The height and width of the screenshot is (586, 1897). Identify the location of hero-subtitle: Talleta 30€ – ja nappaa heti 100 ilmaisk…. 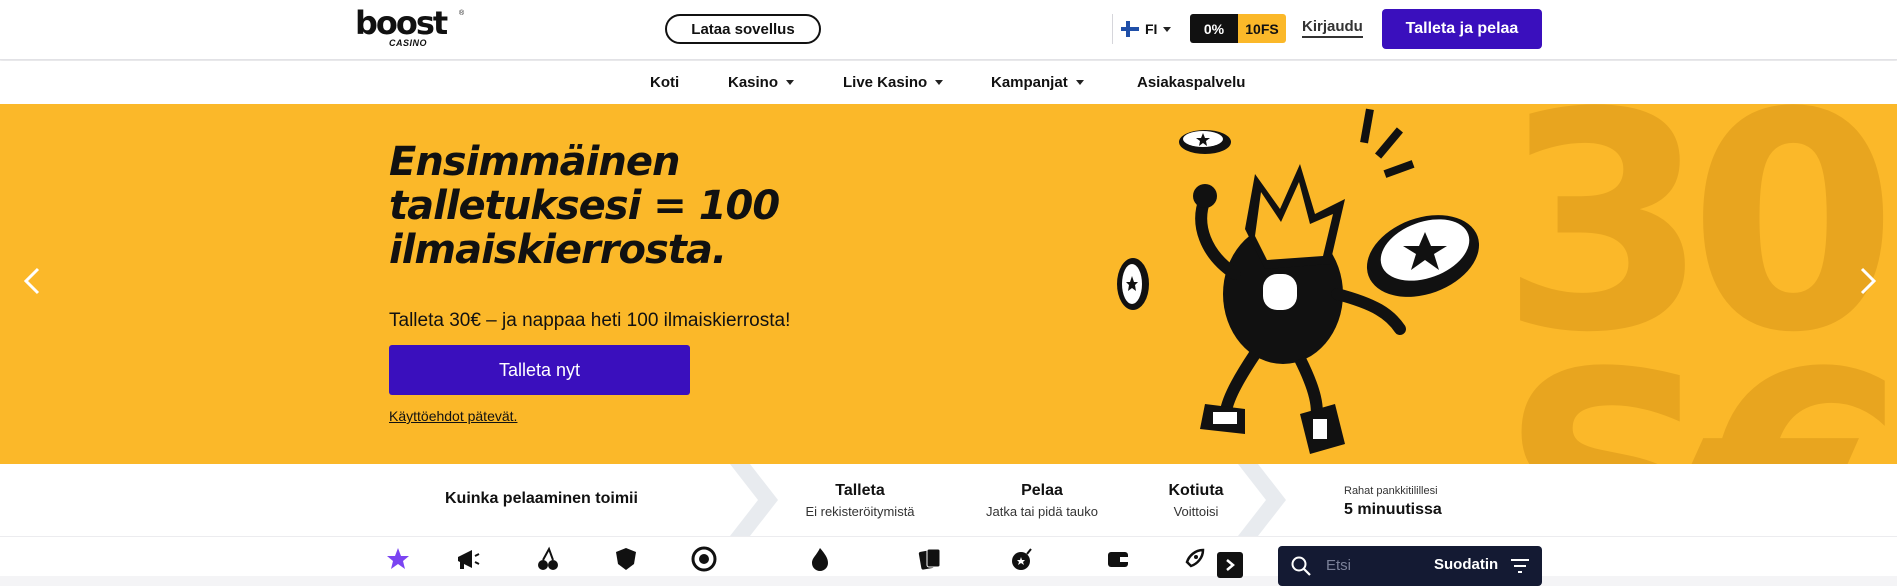
(590, 320).